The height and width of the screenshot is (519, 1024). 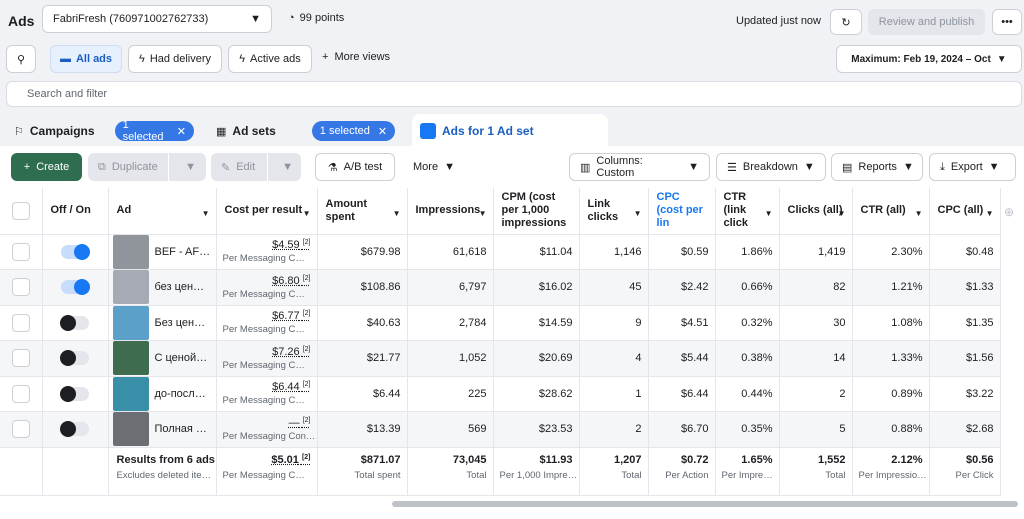 What do you see at coordinates (921, 59) in the screenshot?
I see `date-range-label: Maximum: Feb 19, 2024 – Oct` at bounding box center [921, 59].